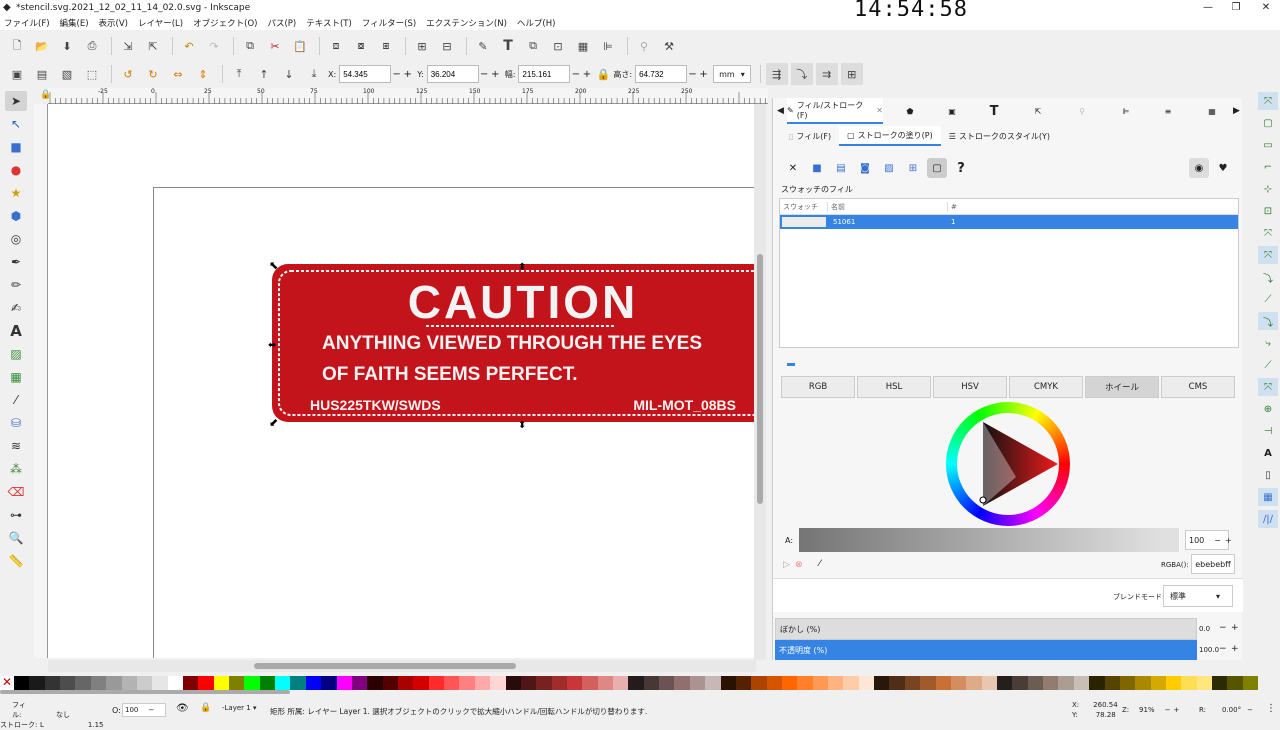 The height and width of the screenshot is (730, 1280). What do you see at coordinates (329, 23) in the screenshot?
I see `menu-text: テキスト(T)` at bounding box center [329, 23].